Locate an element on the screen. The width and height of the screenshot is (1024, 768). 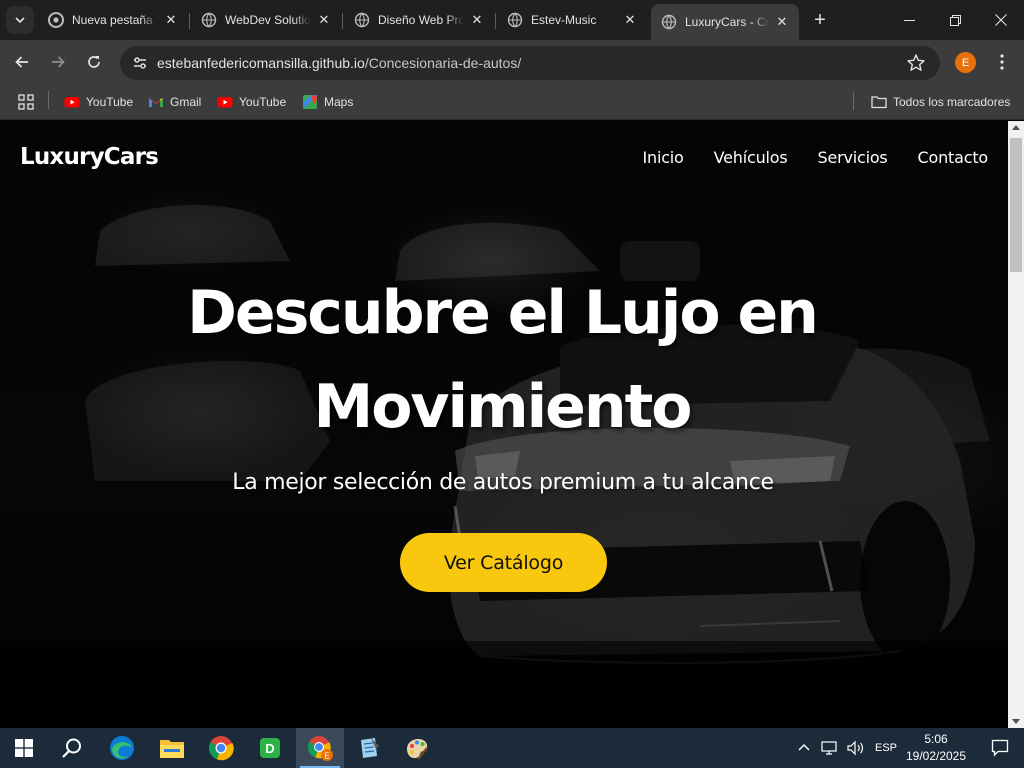
notification-icon is located at coordinates (1000, 748).